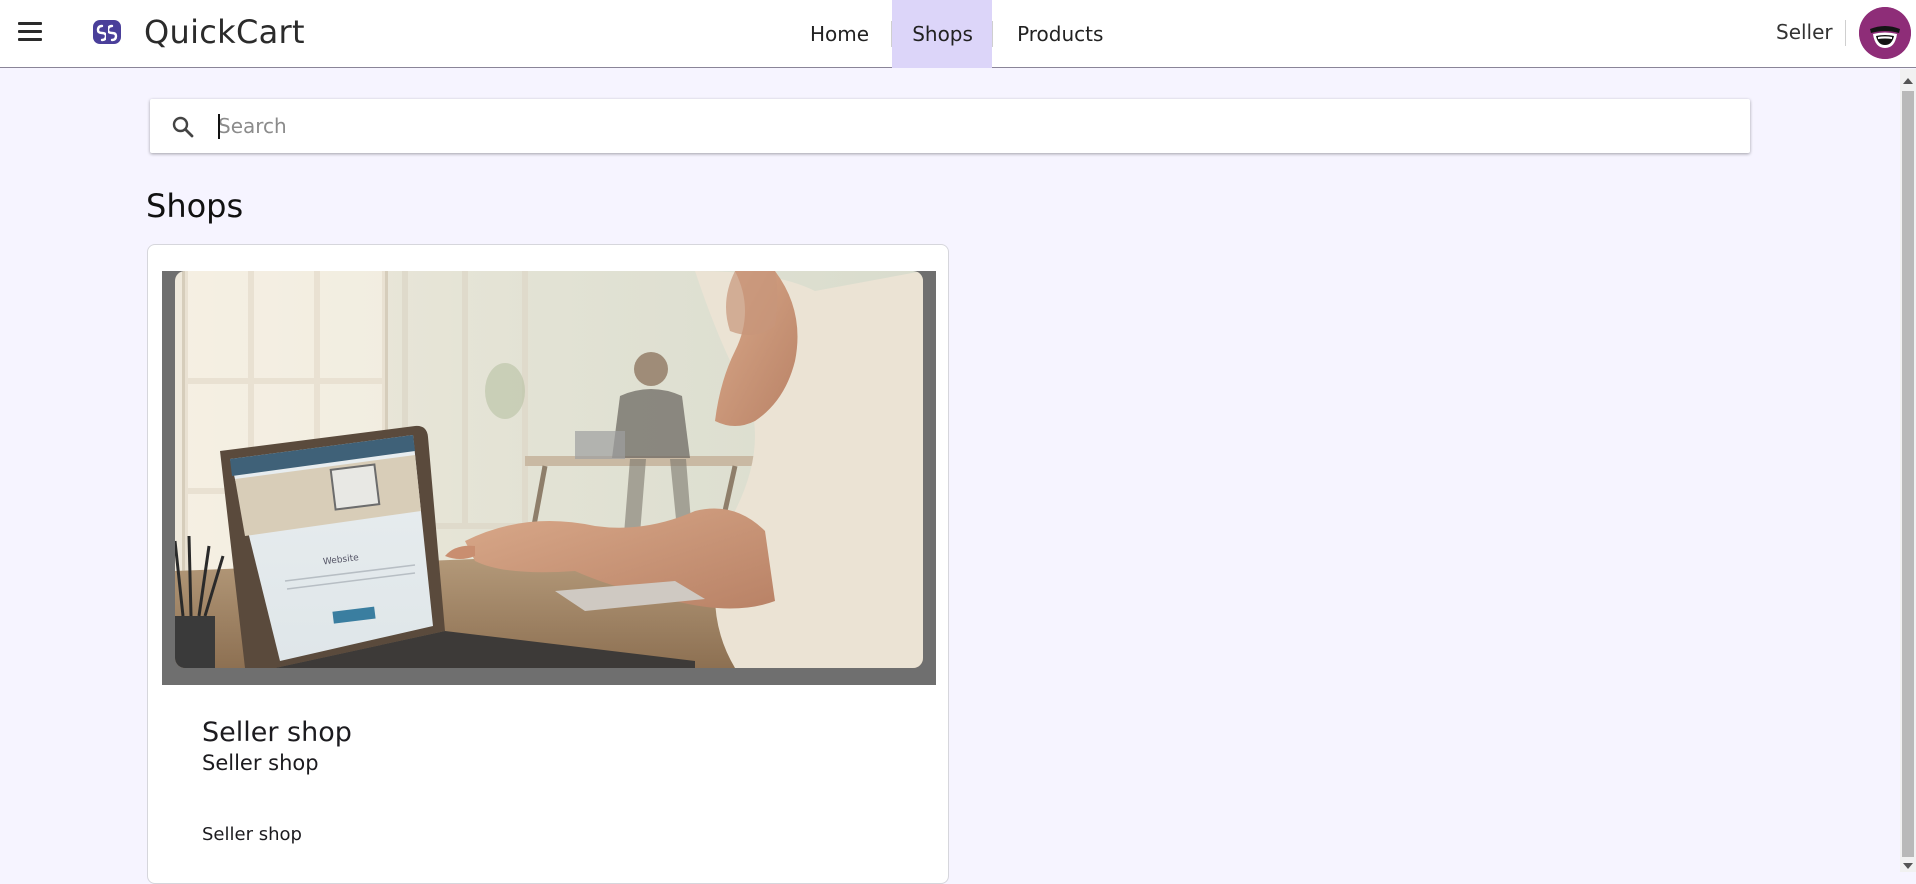 The height and width of the screenshot is (884, 1916). I want to click on app-title: QuickCart, so click(224, 32).